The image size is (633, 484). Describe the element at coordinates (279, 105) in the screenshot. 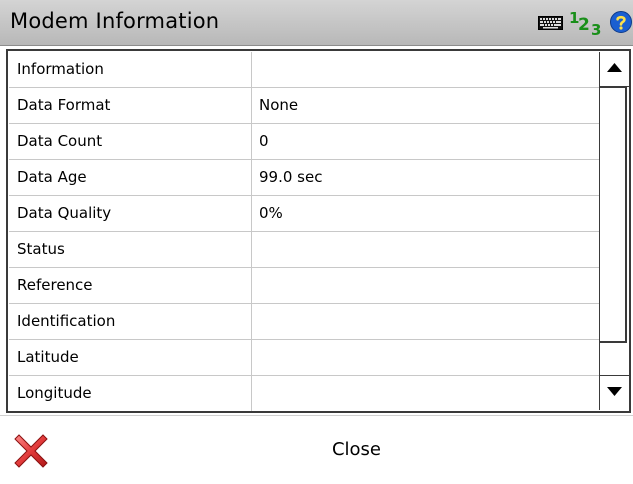

I see `row-value: None` at that location.